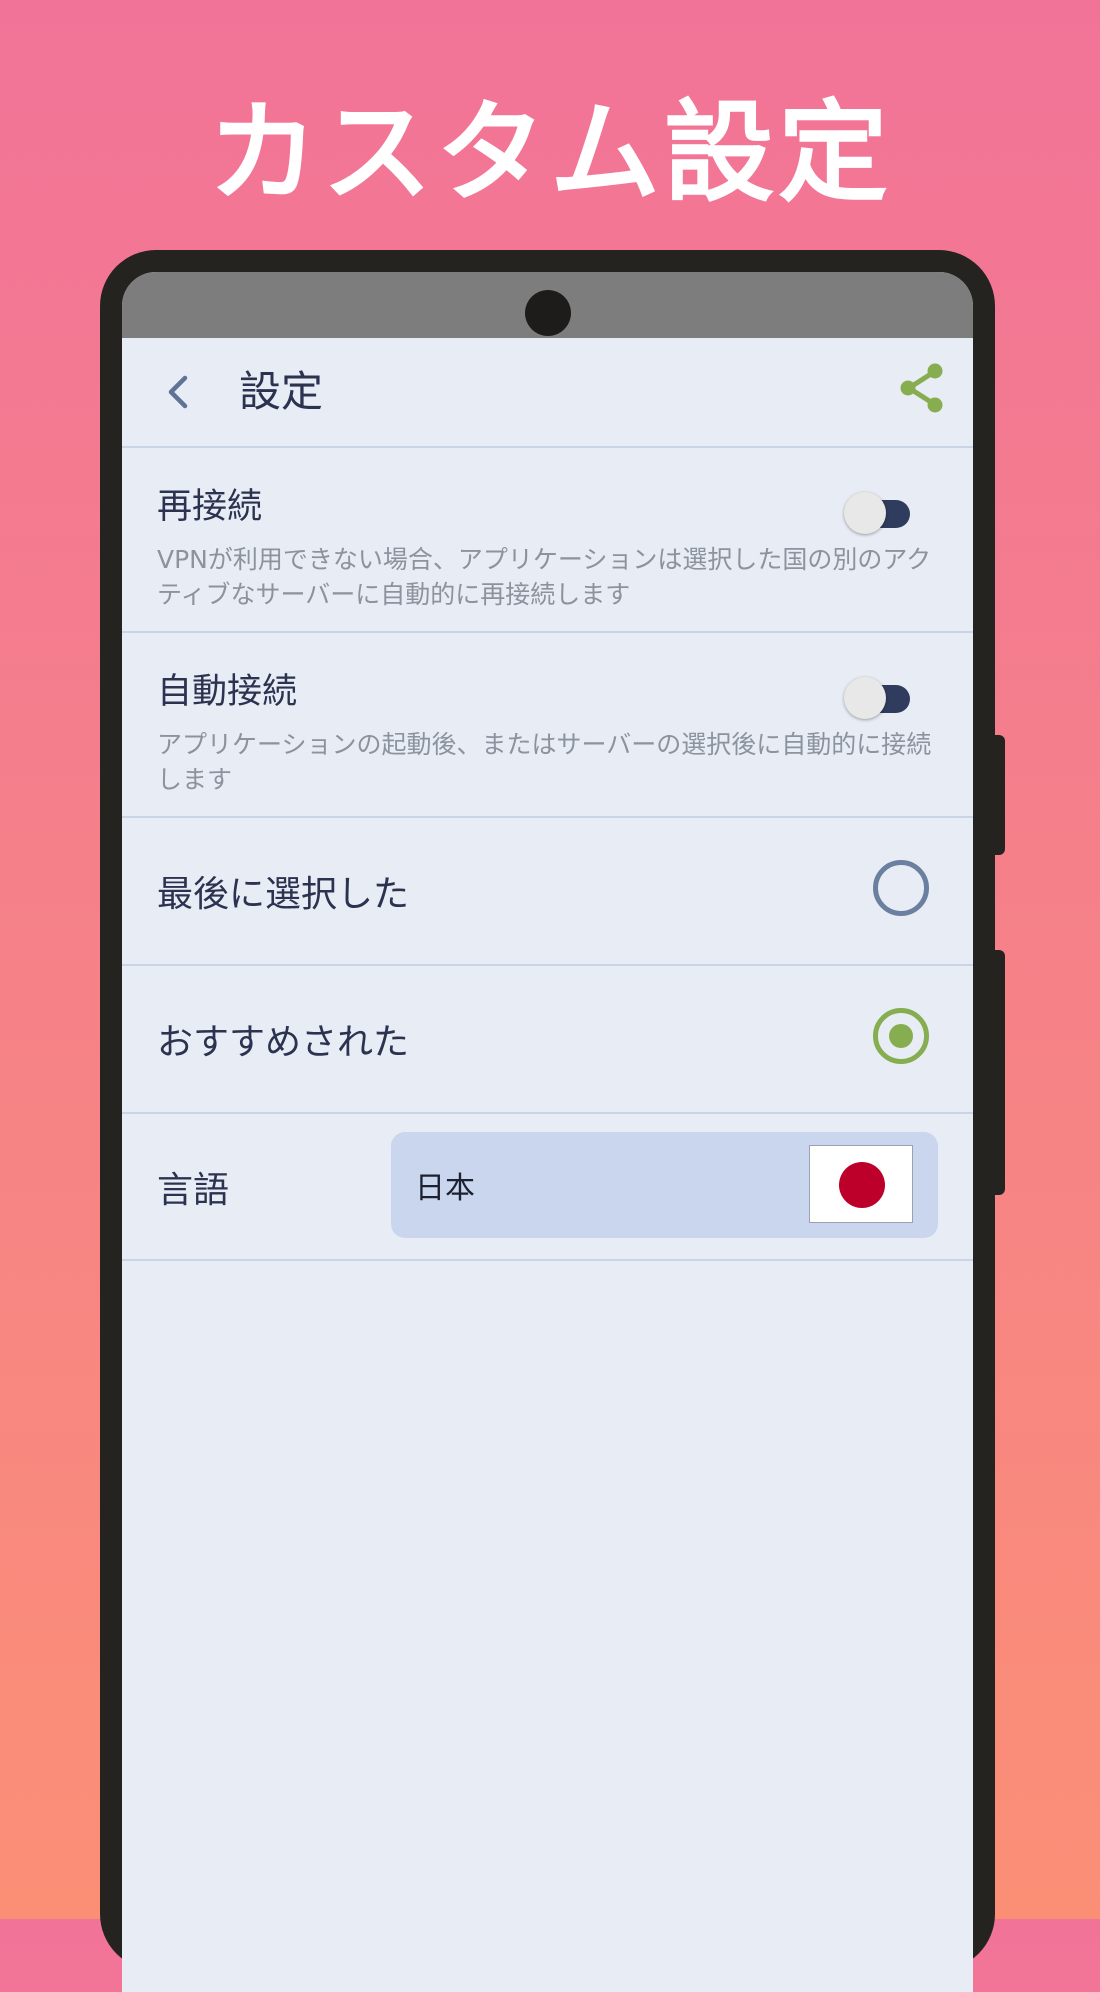 The width and height of the screenshot is (1100, 1992). I want to click on auto-connect-toggle, so click(877, 696).